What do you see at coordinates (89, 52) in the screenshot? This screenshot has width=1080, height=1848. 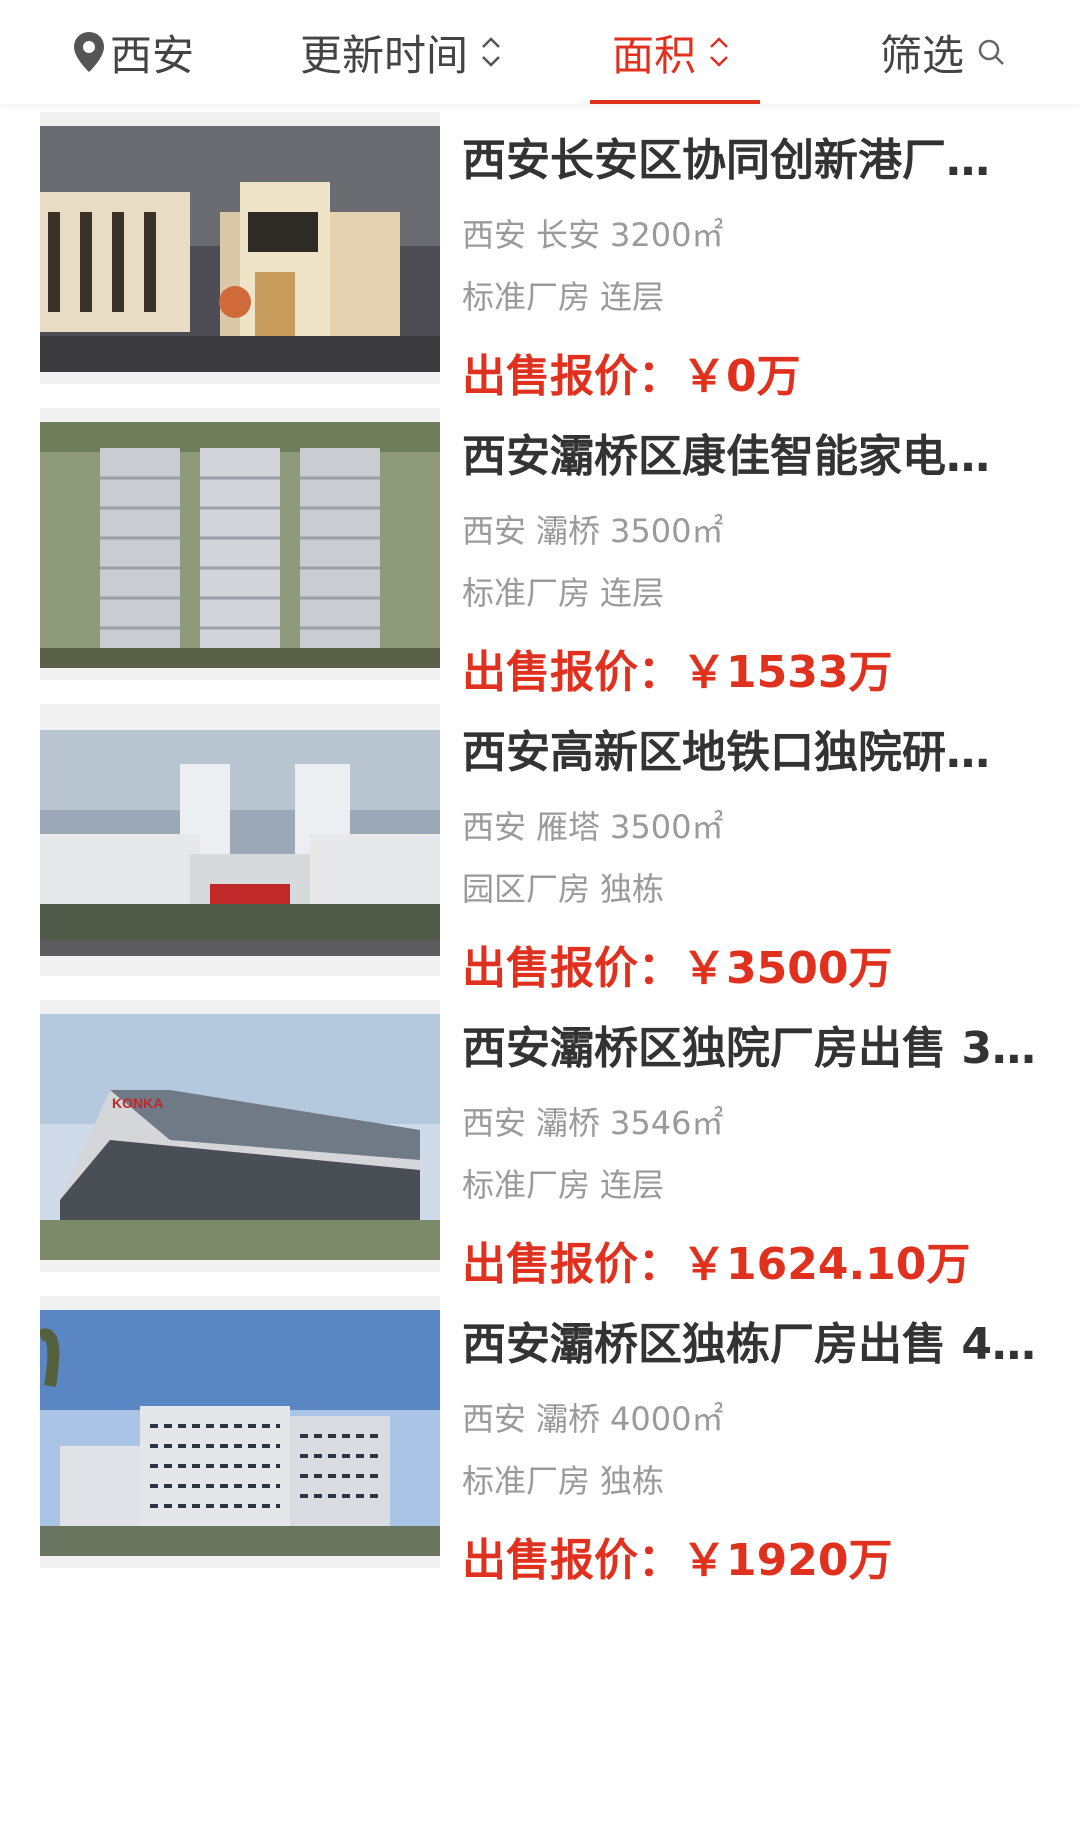 I see `location-pin-icon` at bounding box center [89, 52].